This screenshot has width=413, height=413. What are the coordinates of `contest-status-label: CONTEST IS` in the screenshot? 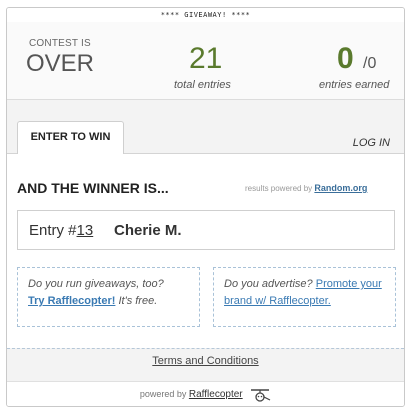 It's located at (60, 43).